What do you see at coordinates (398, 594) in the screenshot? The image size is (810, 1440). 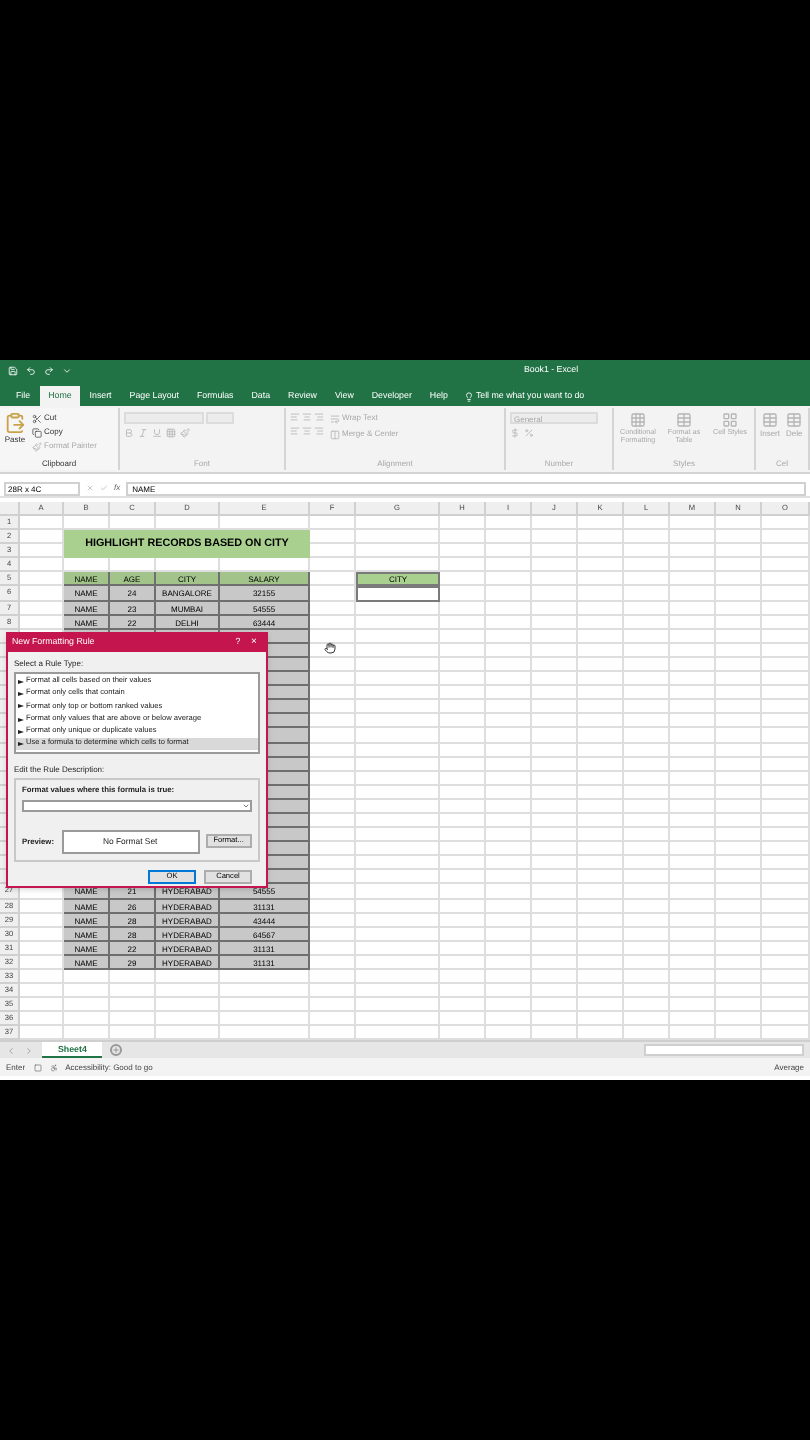 I see `criteria-input-cell` at bounding box center [398, 594].